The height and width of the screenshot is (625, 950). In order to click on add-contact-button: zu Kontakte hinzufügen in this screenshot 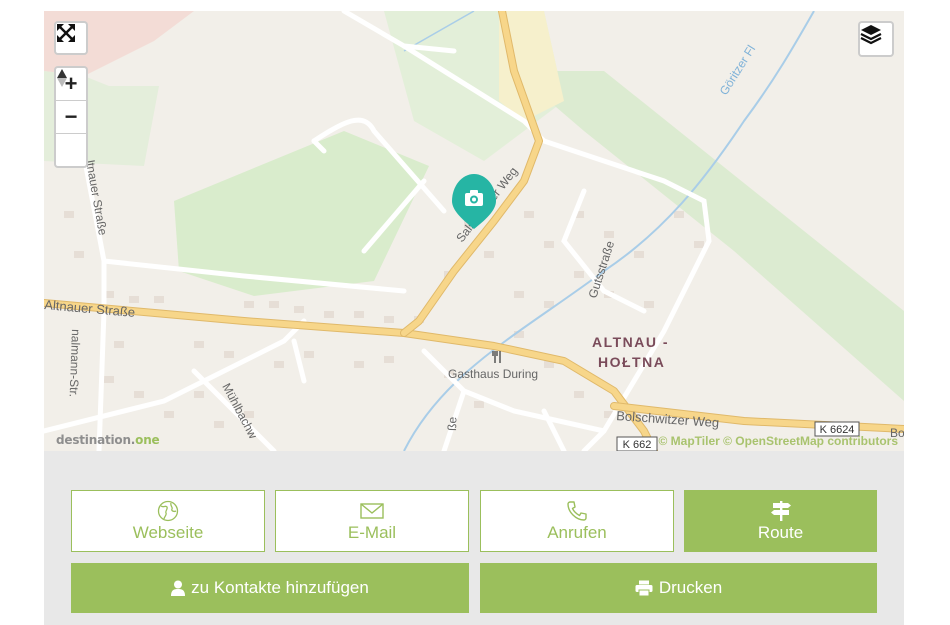, I will do `click(270, 588)`.